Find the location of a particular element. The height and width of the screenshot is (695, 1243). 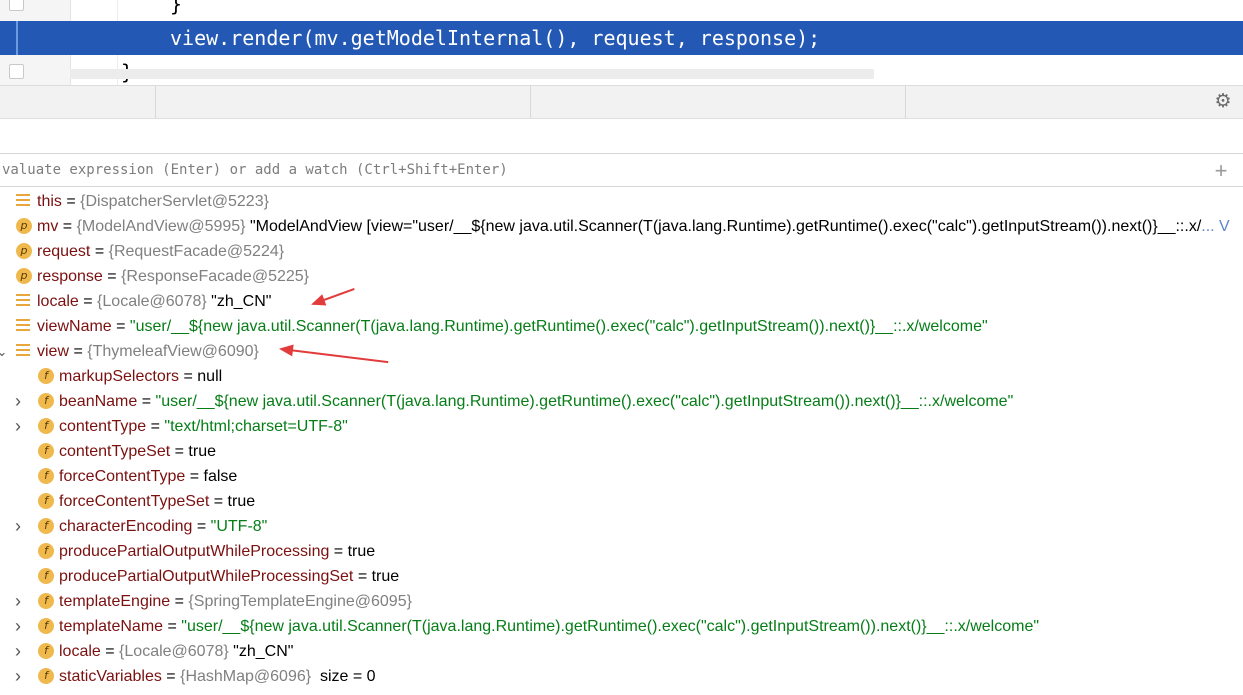

variable-type: {SpringTemplateEngine@6095} is located at coordinates (300, 601).